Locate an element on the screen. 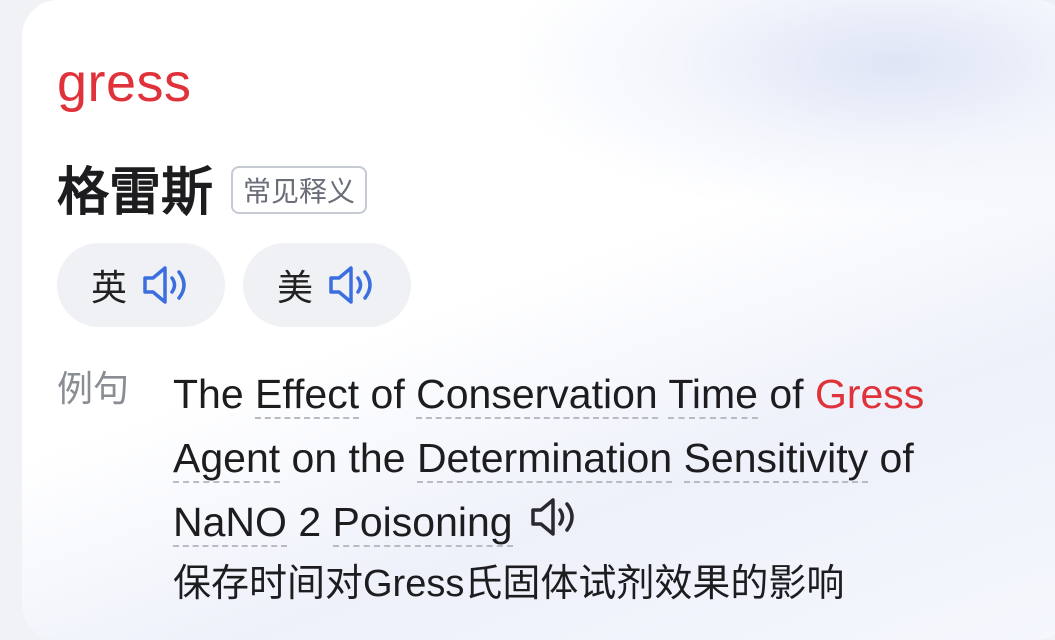  sentence-highlight-word: Gress is located at coordinates (869, 394).